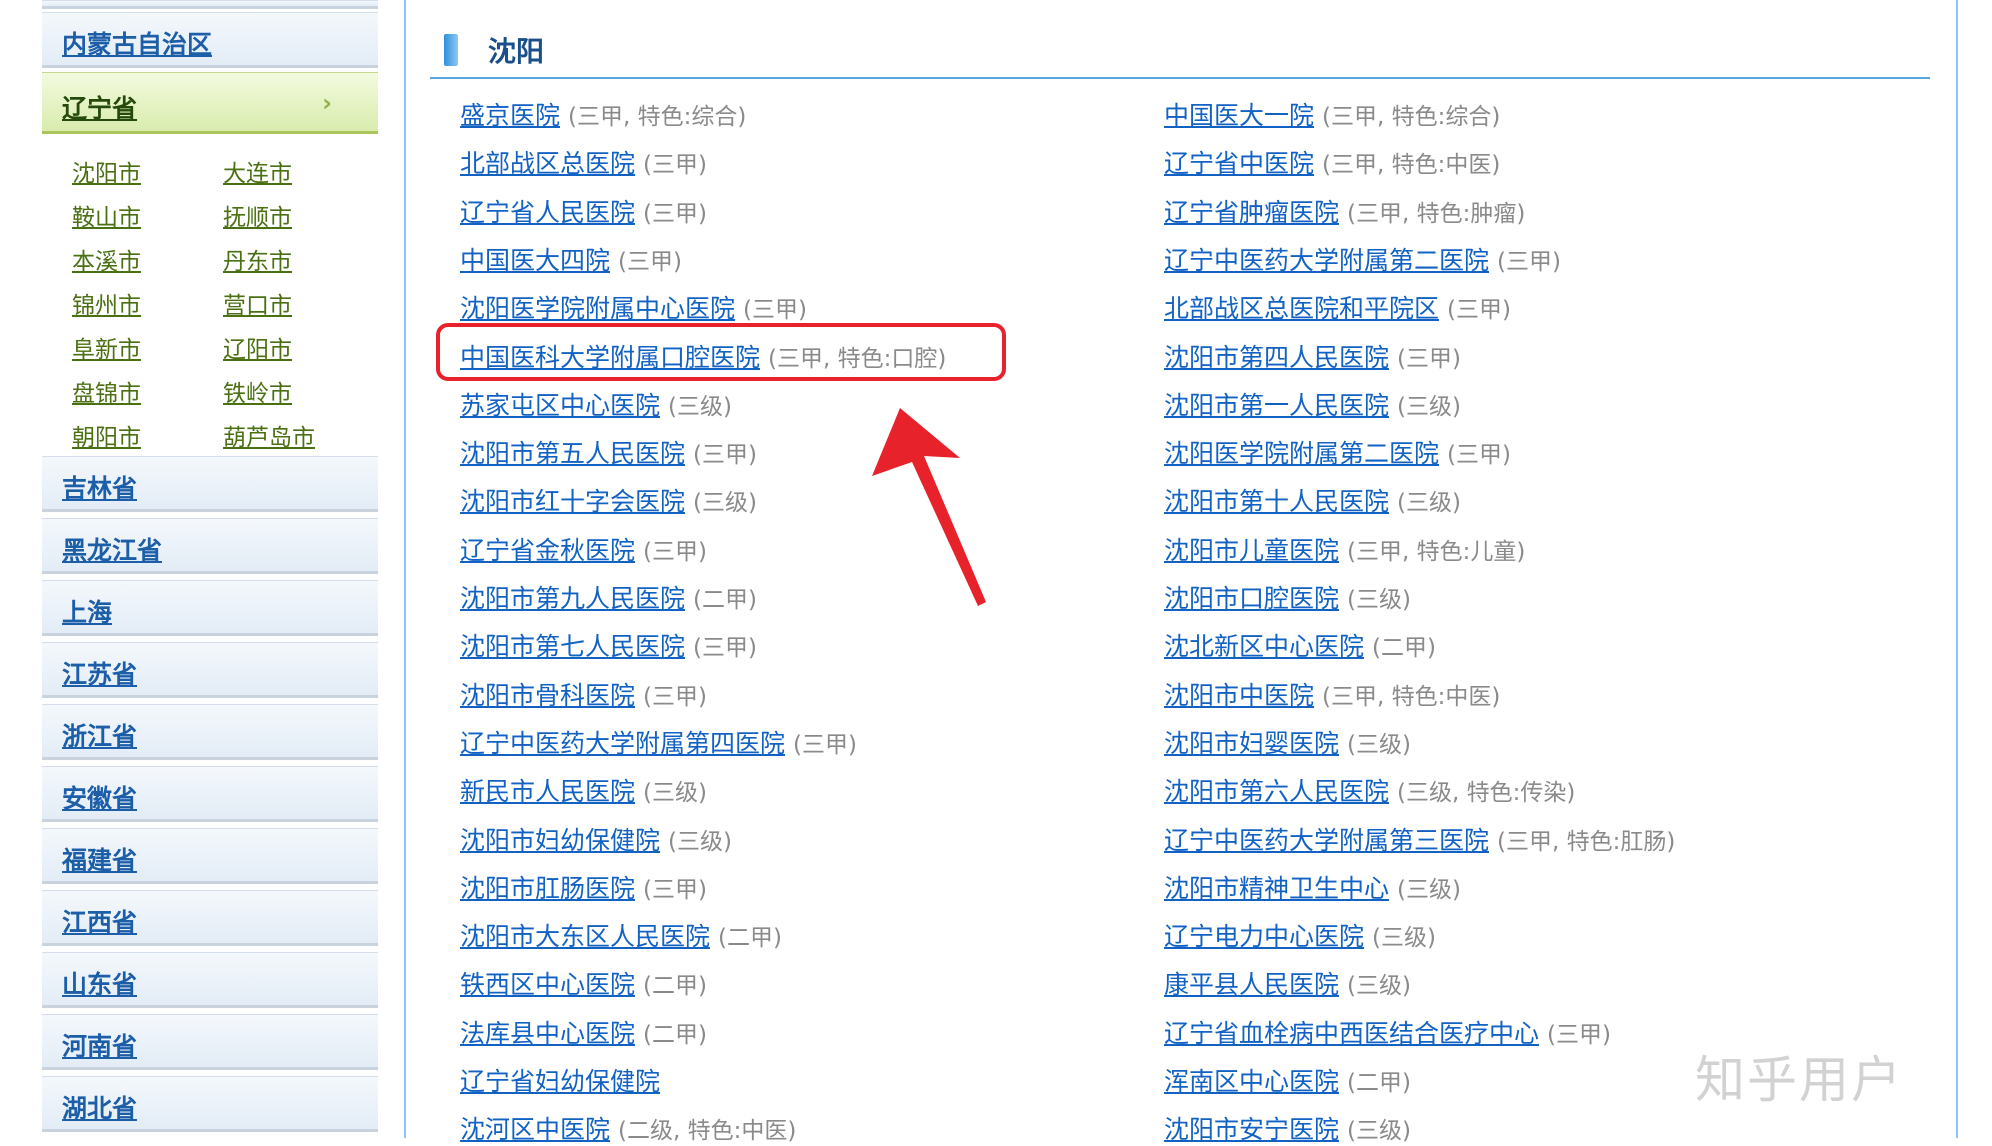 The image size is (1992, 1146). What do you see at coordinates (547, 550) in the screenshot?
I see `hospital-link: 辽宁省金秋医院` at bounding box center [547, 550].